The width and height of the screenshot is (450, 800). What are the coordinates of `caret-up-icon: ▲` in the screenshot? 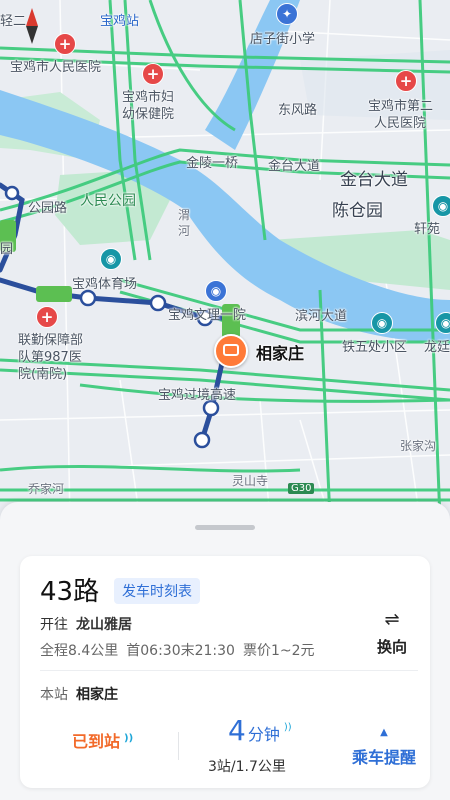 It's located at (384, 732).